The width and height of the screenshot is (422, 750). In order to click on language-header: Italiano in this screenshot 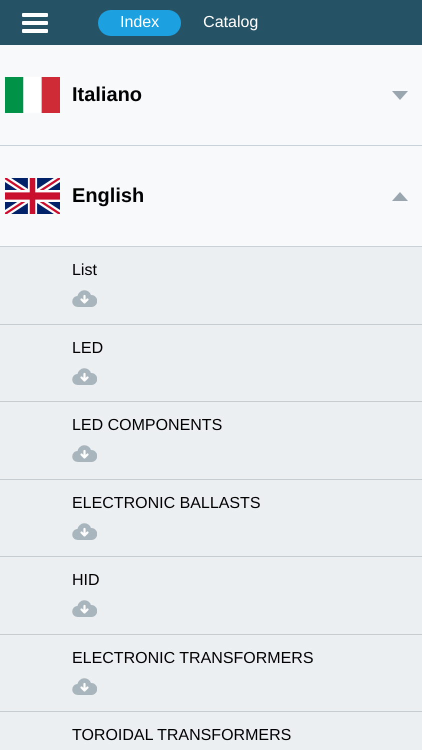, I will do `click(211, 95)`.